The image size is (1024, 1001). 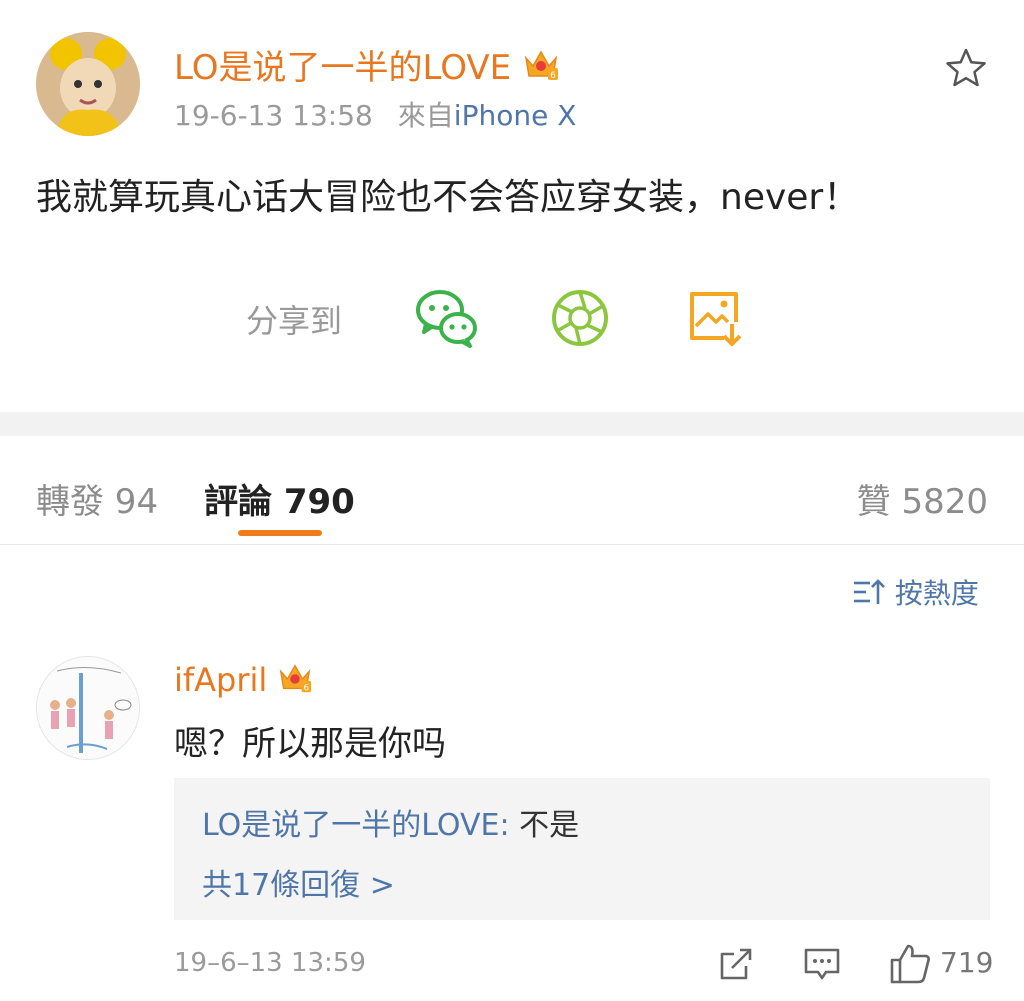 I want to click on post-source-prefix: 來自, so click(x=425, y=115).